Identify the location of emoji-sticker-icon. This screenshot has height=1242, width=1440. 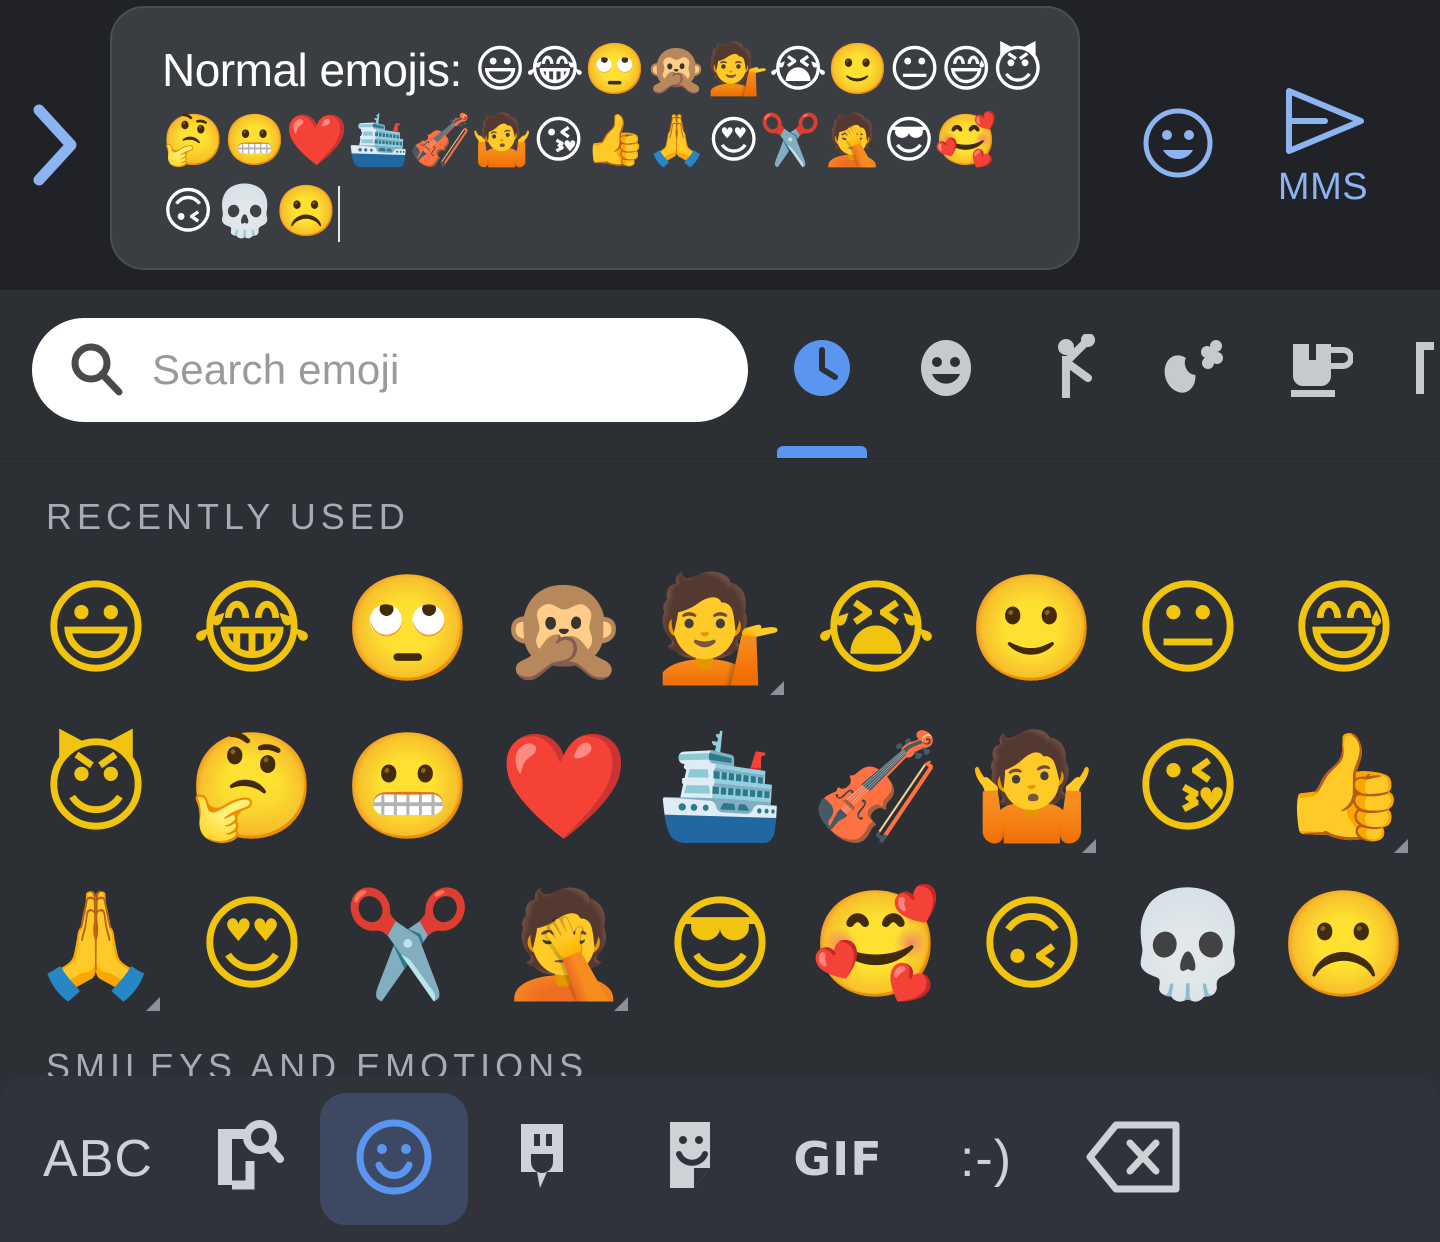
(542, 1159).